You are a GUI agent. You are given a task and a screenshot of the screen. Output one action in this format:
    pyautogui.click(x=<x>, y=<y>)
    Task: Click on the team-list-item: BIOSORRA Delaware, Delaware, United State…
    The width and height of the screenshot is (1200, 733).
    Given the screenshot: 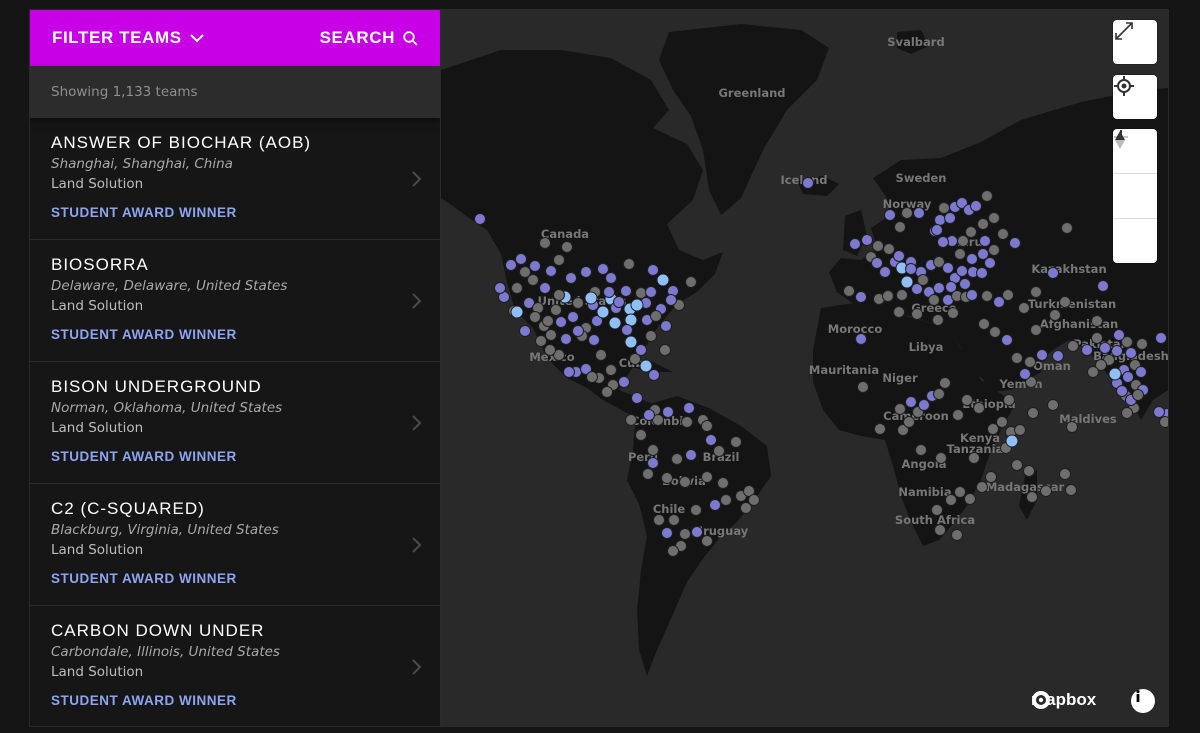 What is the action you would take?
    pyautogui.click(x=235, y=301)
    